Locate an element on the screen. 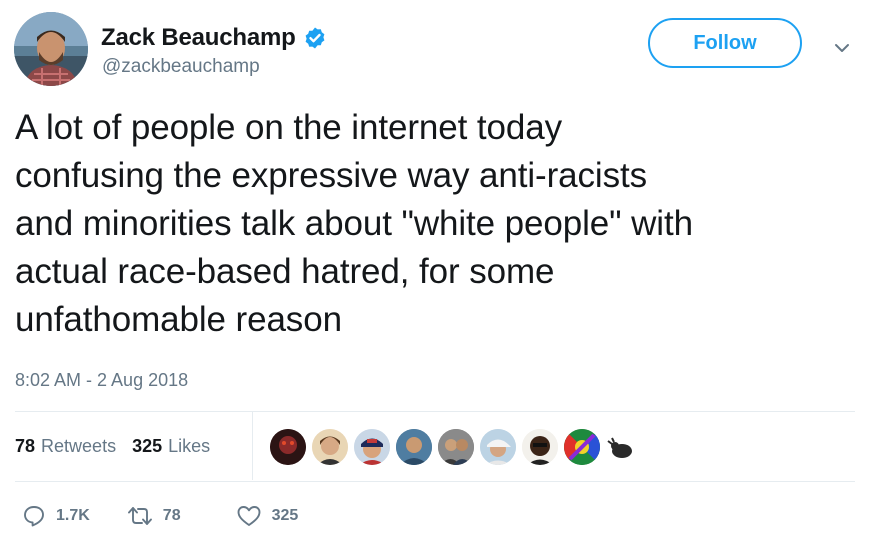 This screenshot has width=876, height=545. likes-stat: 325 Likes is located at coordinates (171, 446).